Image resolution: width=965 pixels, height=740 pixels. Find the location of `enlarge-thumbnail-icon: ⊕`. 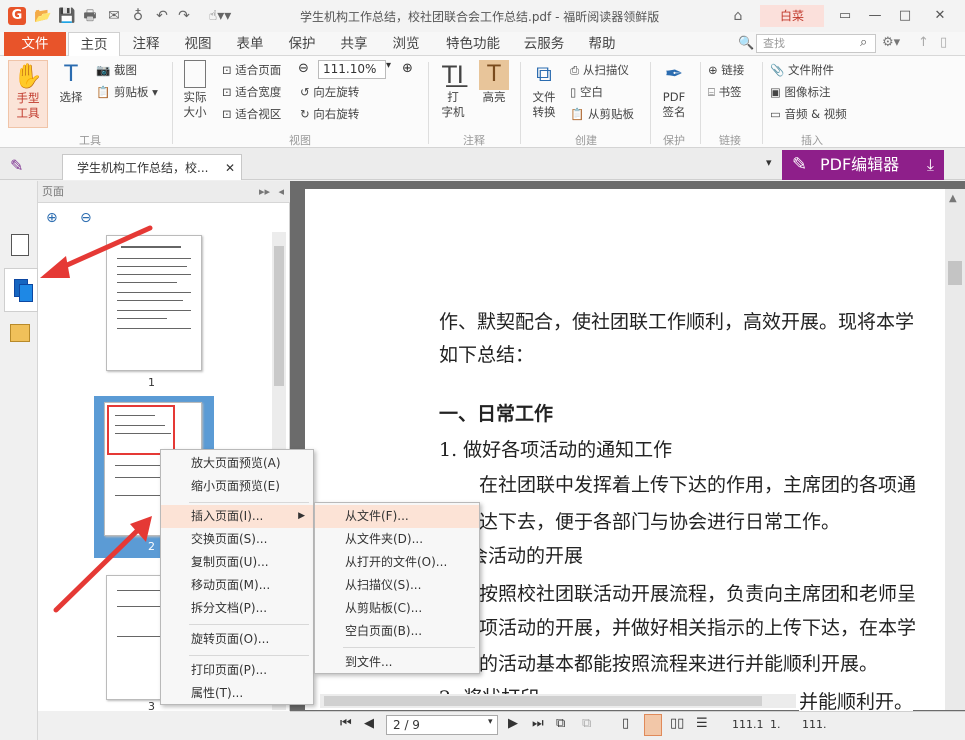

enlarge-thumbnail-icon: ⊕ is located at coordinates (52, 218).